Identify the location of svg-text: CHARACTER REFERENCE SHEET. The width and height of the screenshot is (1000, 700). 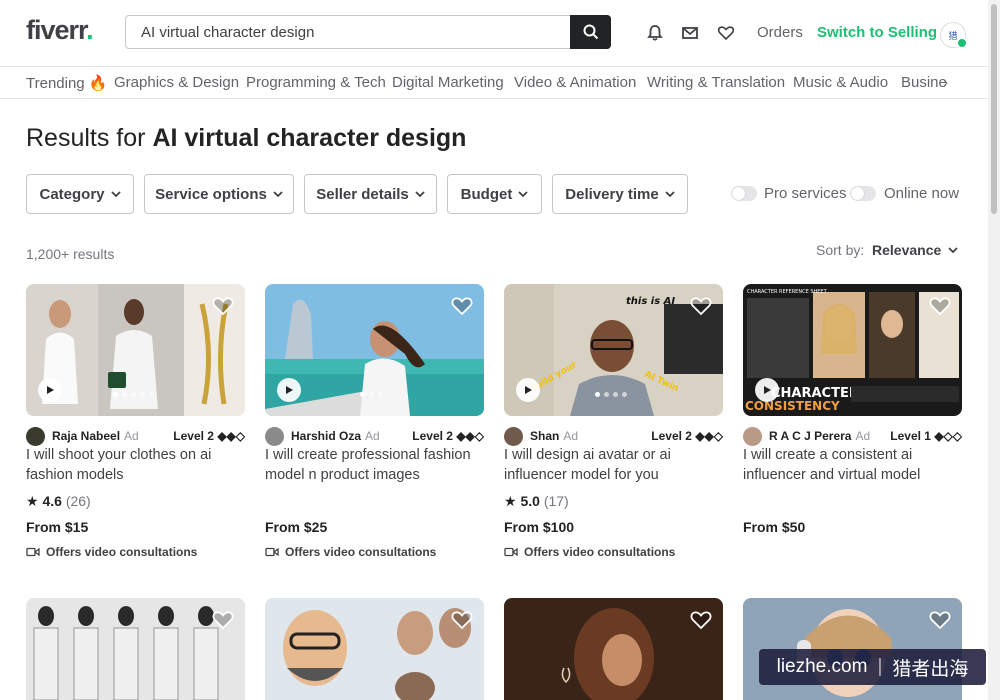
(787, 292).